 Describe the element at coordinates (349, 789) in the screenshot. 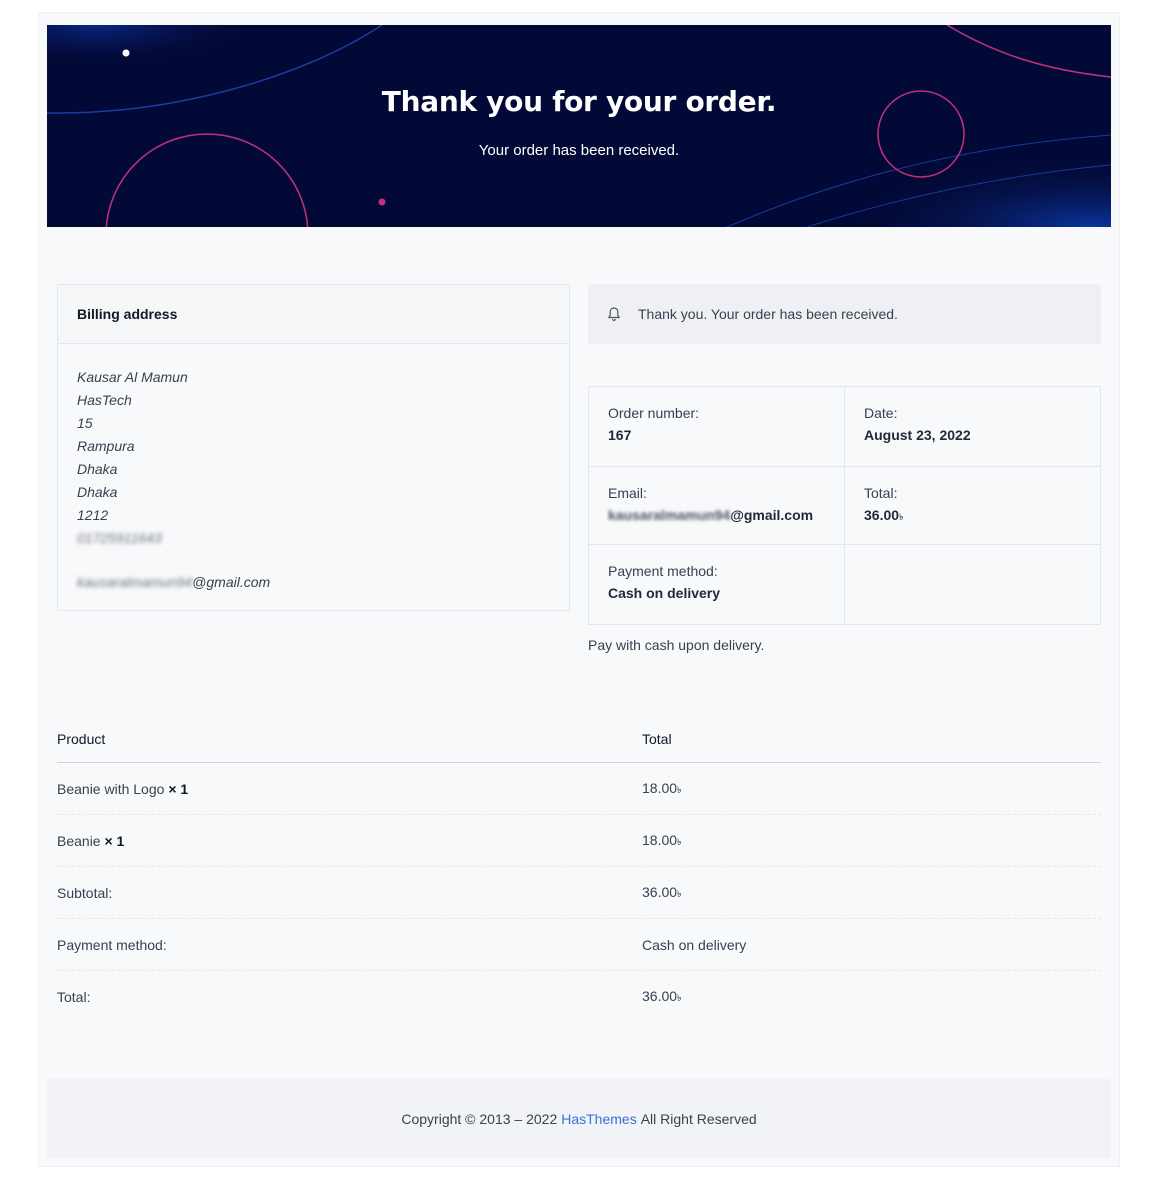

I see `product-cell: Beanie with Logo × 1` at that location.